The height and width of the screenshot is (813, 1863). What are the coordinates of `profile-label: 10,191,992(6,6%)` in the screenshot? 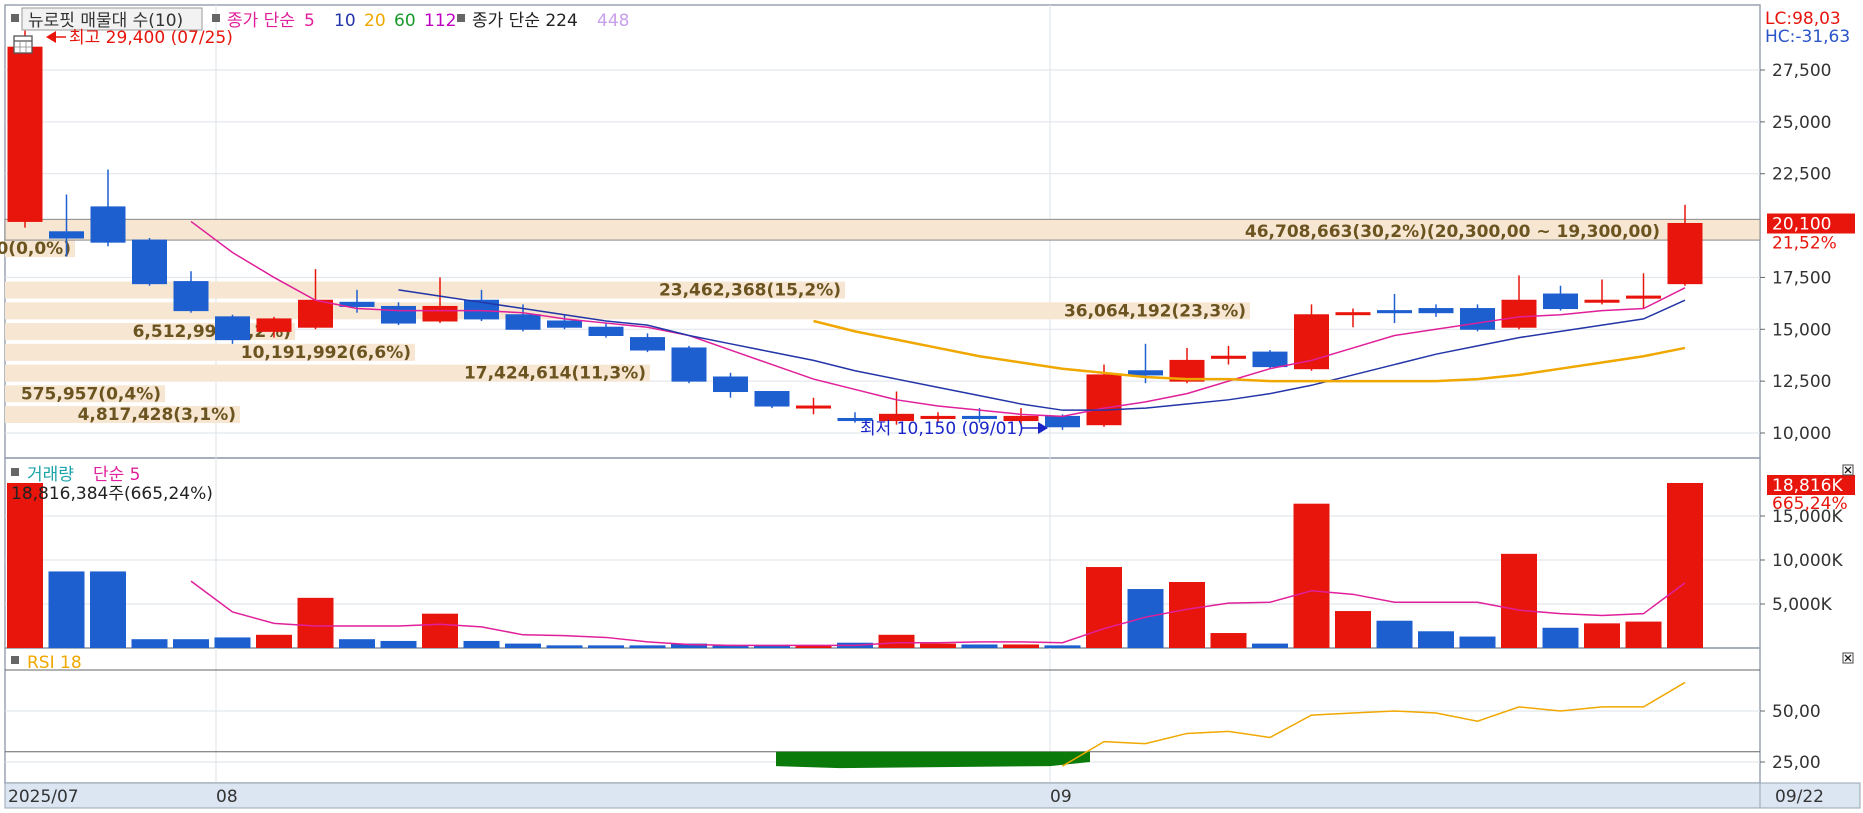 It's located at (326, 353).